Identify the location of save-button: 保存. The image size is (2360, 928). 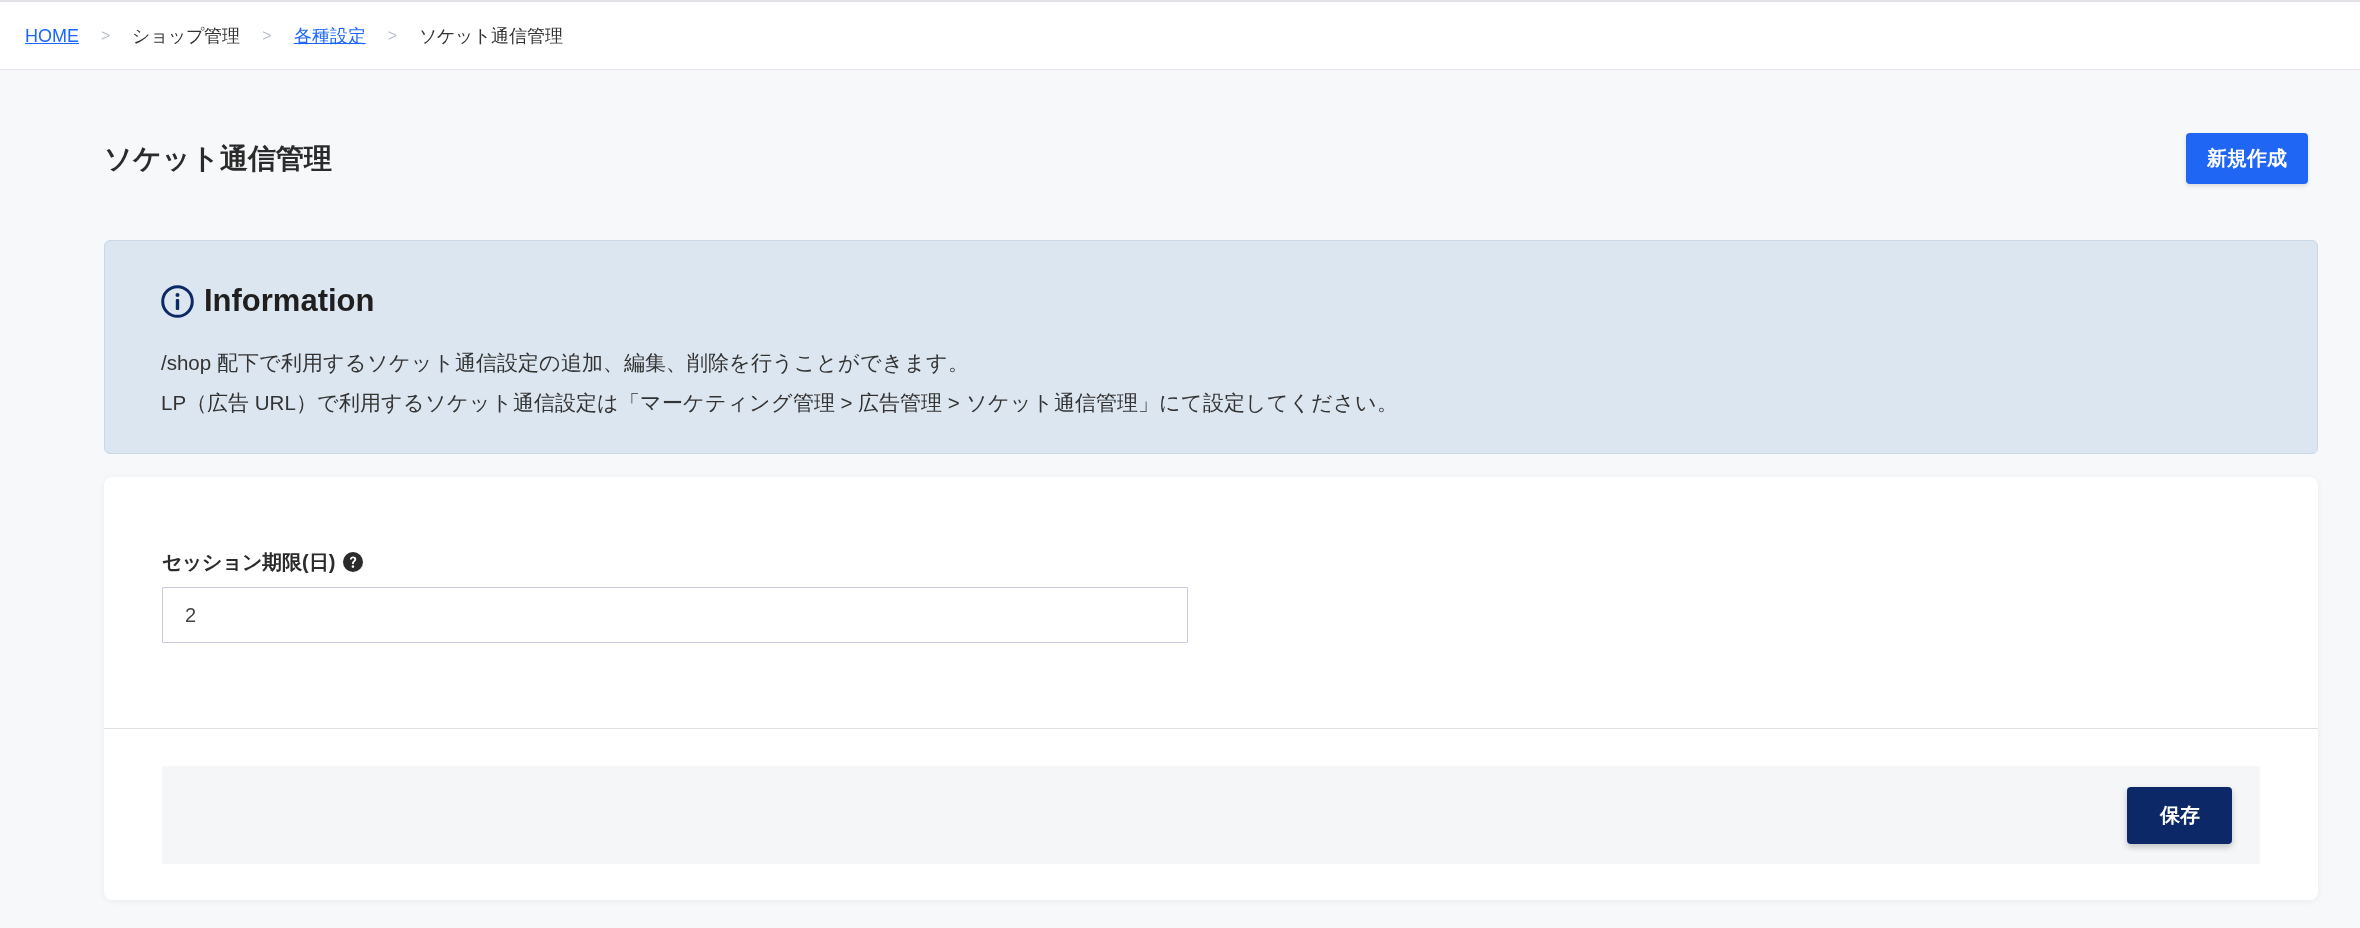
(2179, 815).